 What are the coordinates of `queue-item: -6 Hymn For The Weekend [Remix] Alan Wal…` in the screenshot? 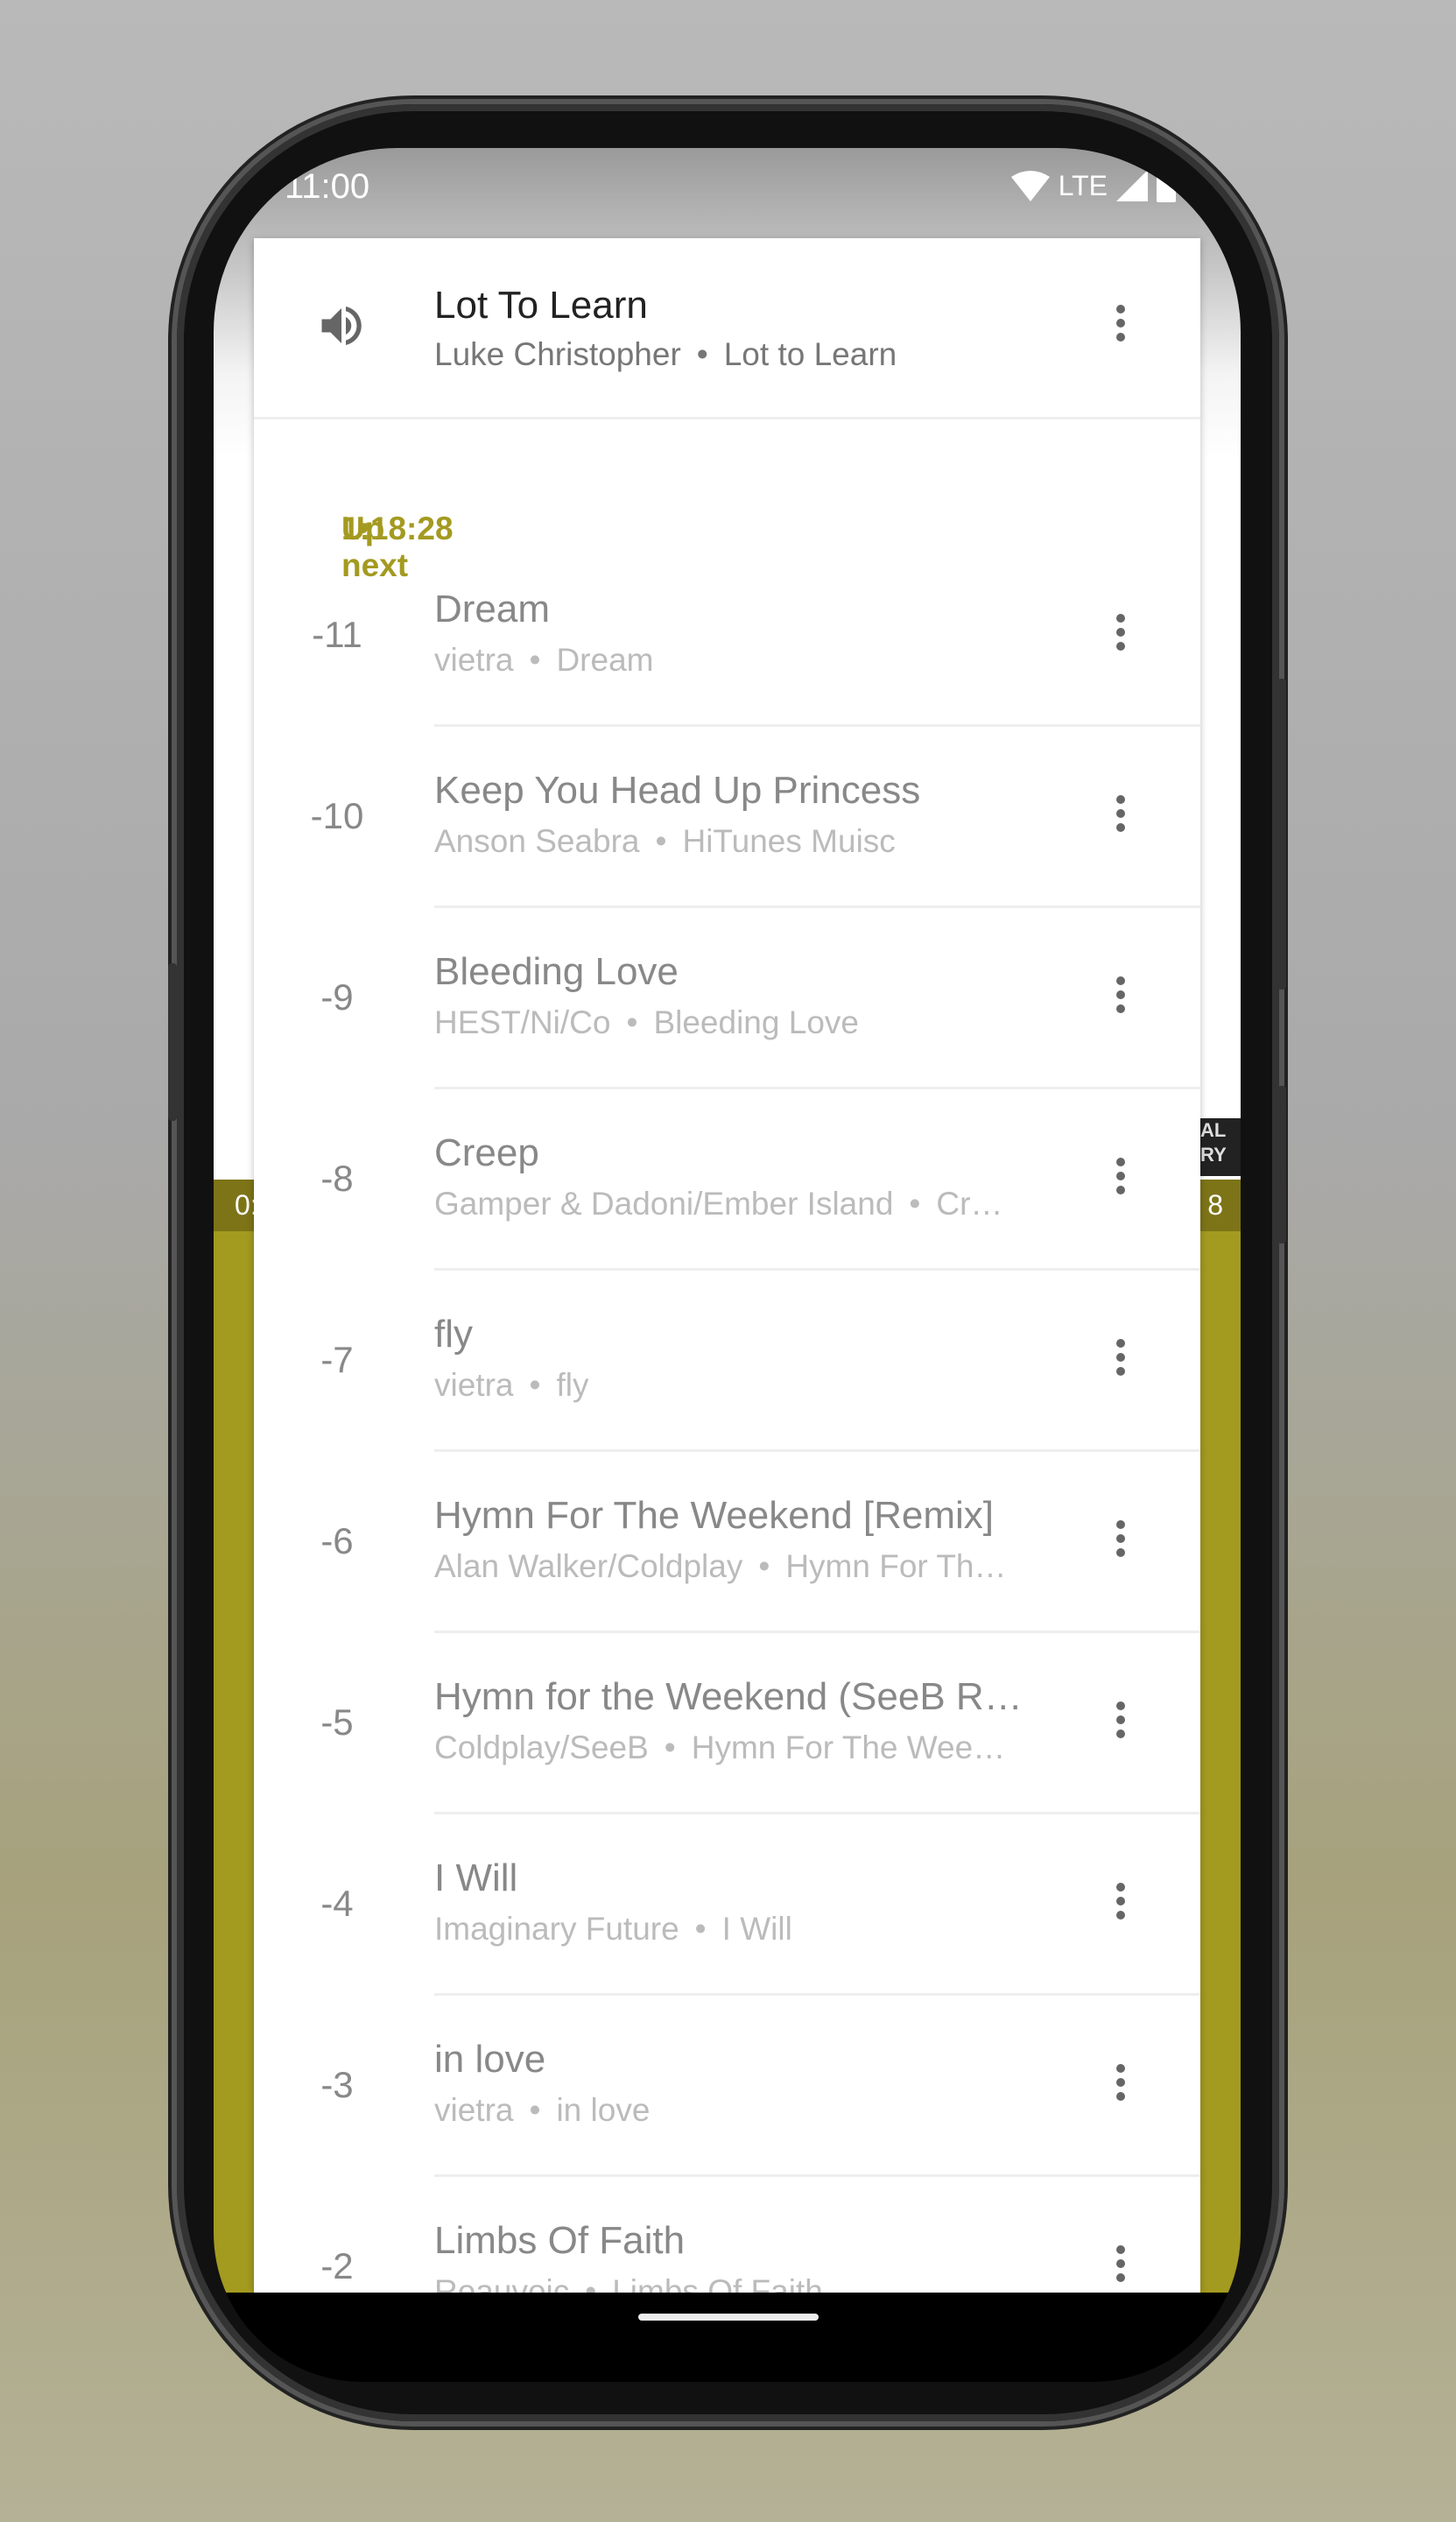 It's located at (727, 1542).